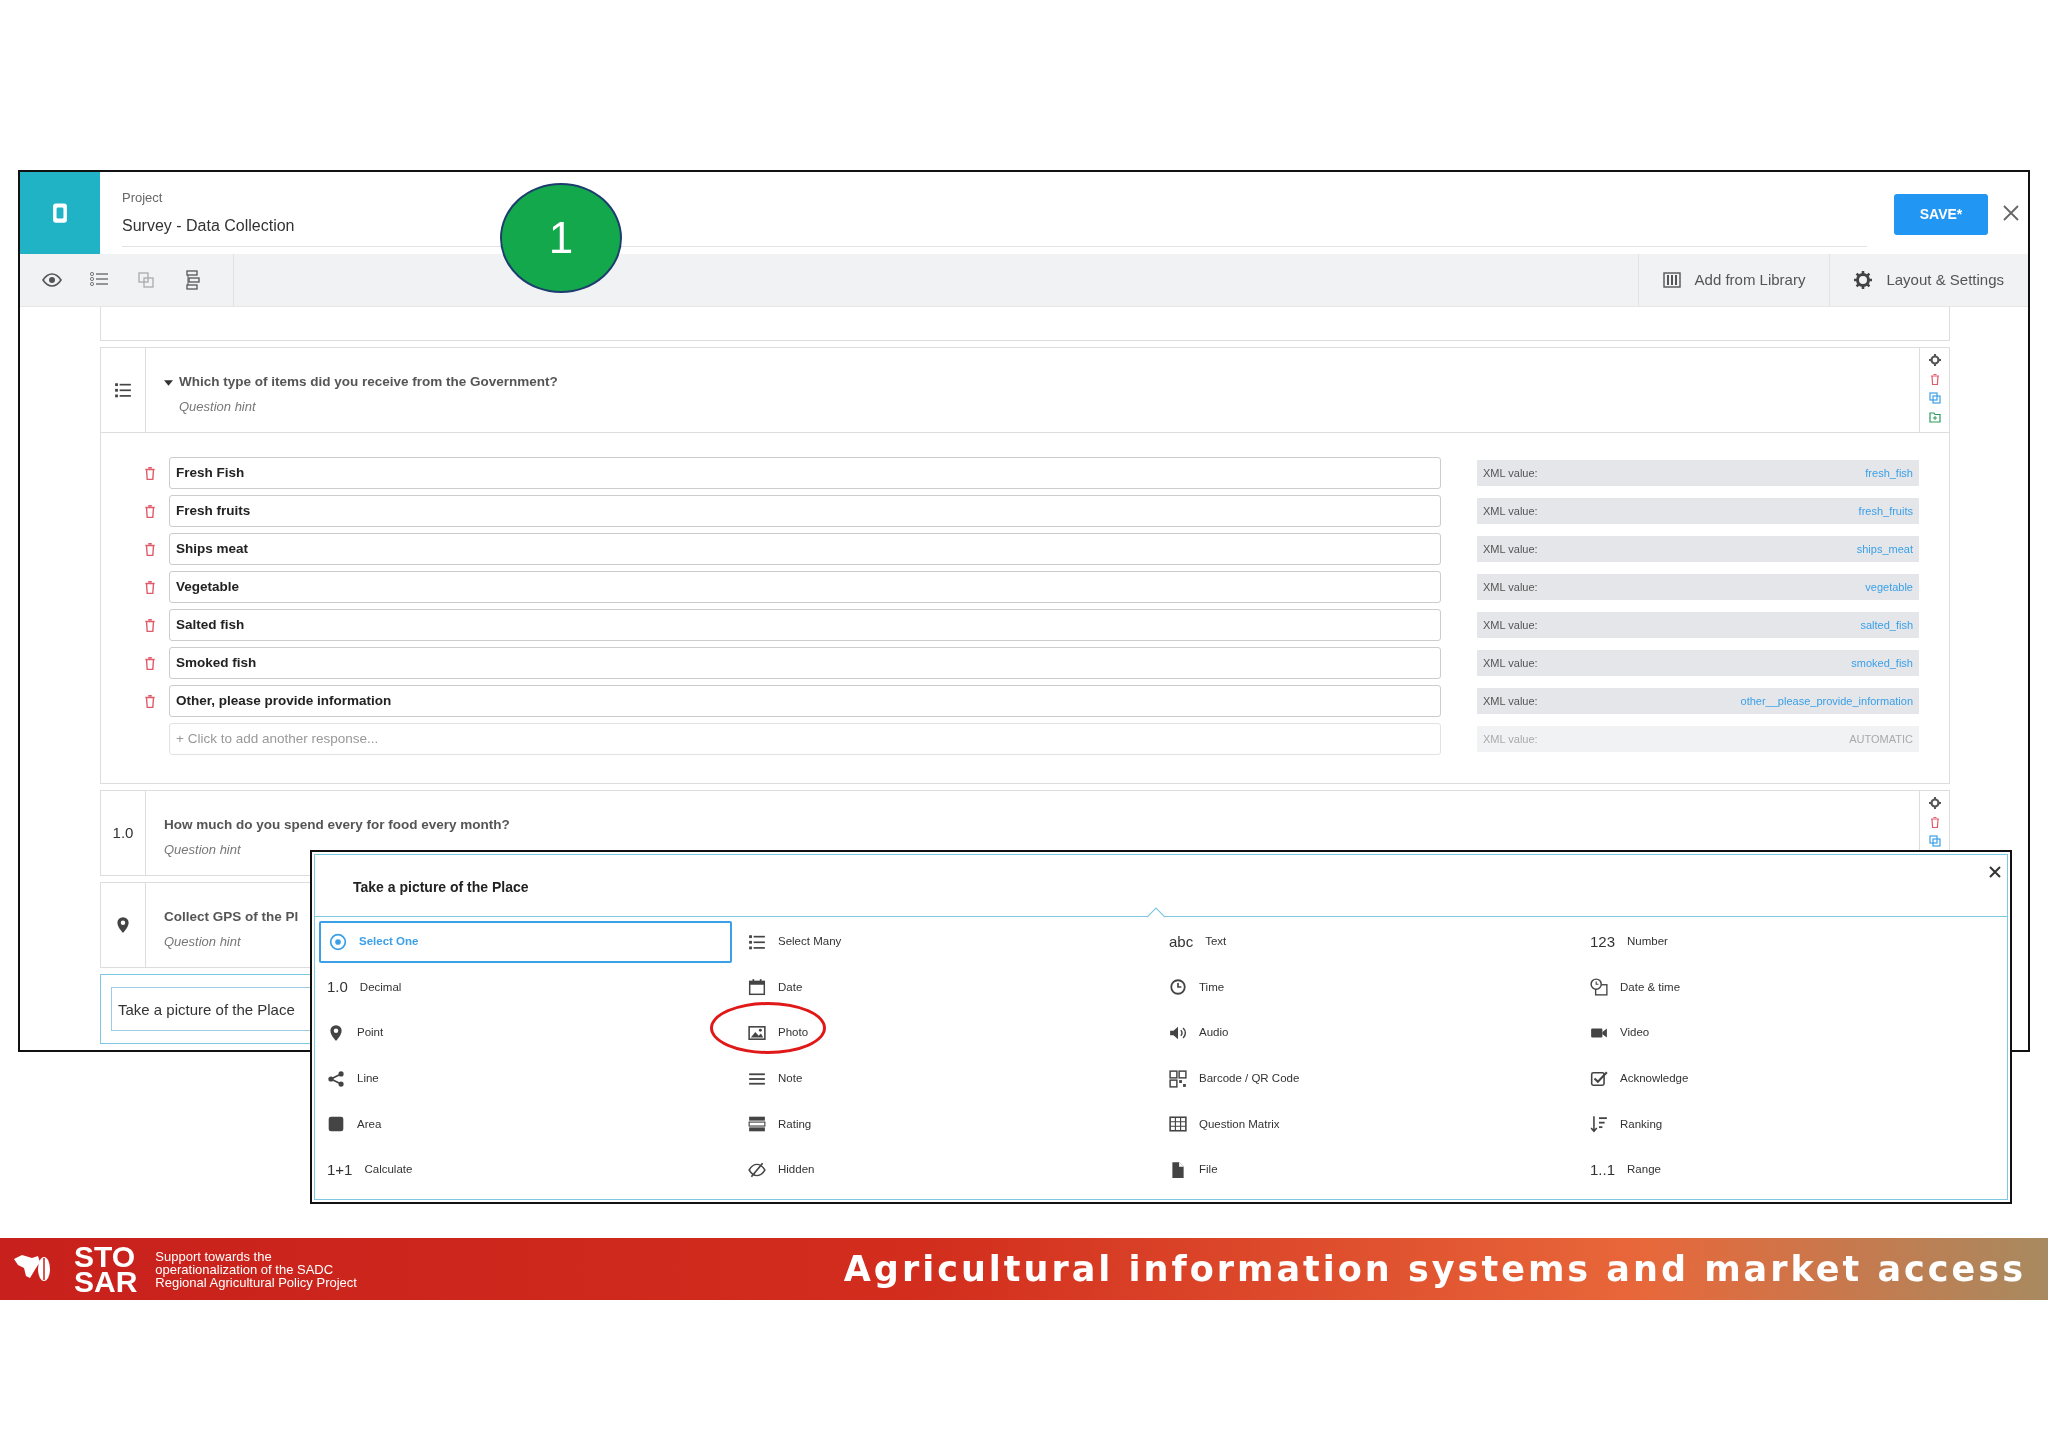  What do you see at coordinates (805, 701) in the screenshot?
I see `option-field: Other, please provide information` at bounding box center [805, 701].